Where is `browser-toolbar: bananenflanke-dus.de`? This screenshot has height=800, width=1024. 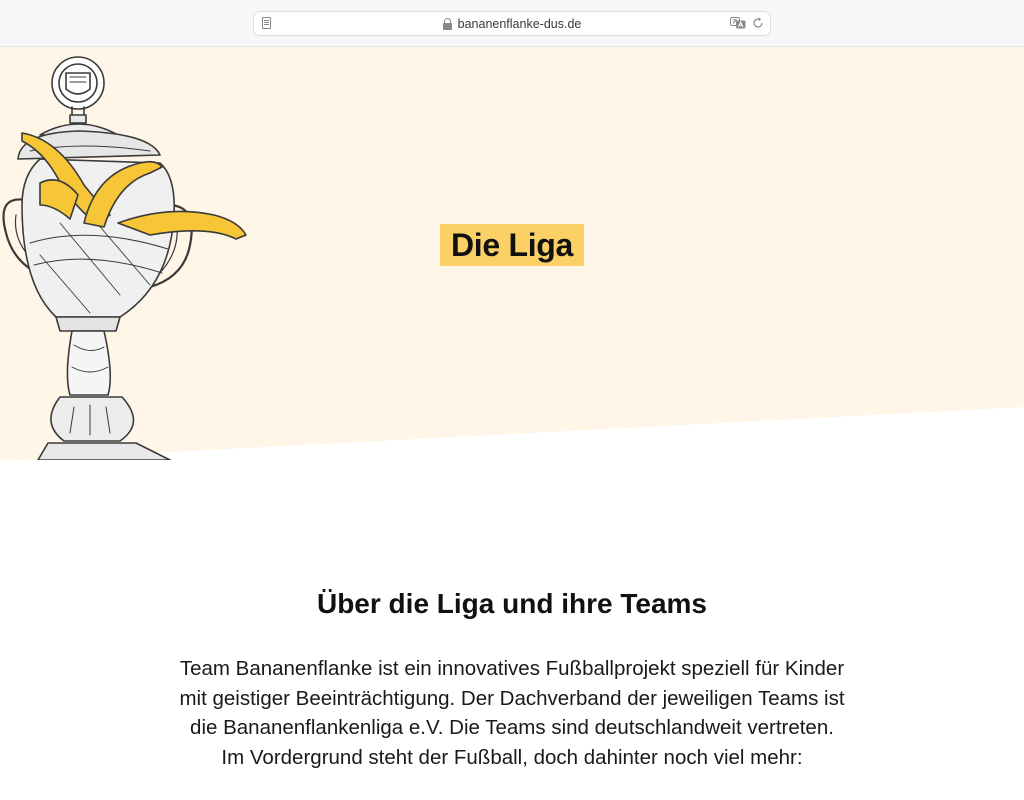 browser-toolbar: bananenflanke-dus.de is located at coordinates (512, 23).